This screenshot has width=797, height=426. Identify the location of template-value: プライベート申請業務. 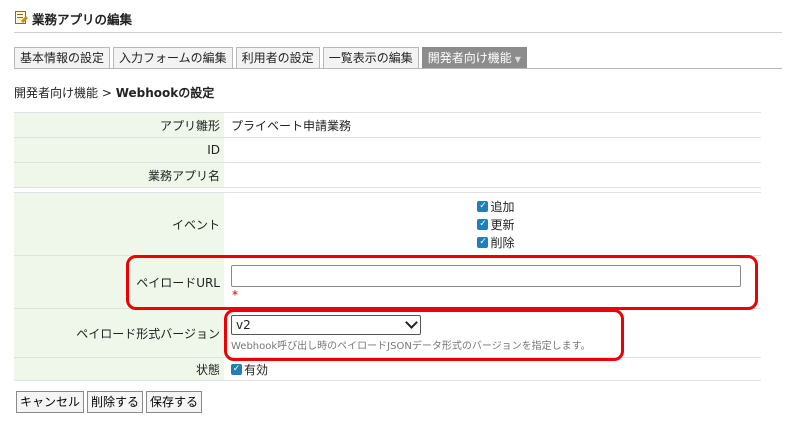
(291, 125).